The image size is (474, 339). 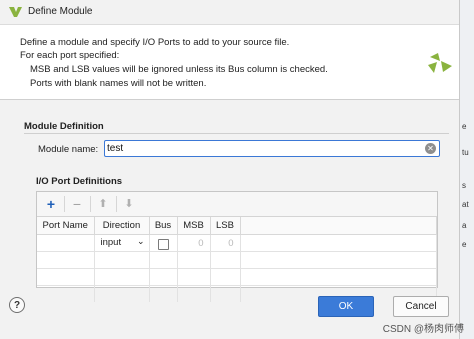 I want to click on help-button: ?, so click(x=17, y=305).